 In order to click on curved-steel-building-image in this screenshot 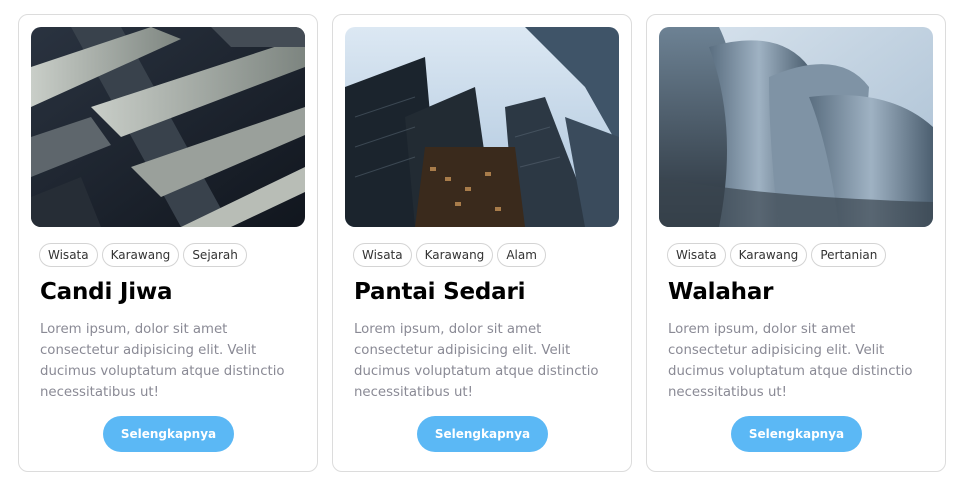, I will do `click(796, 127)`.